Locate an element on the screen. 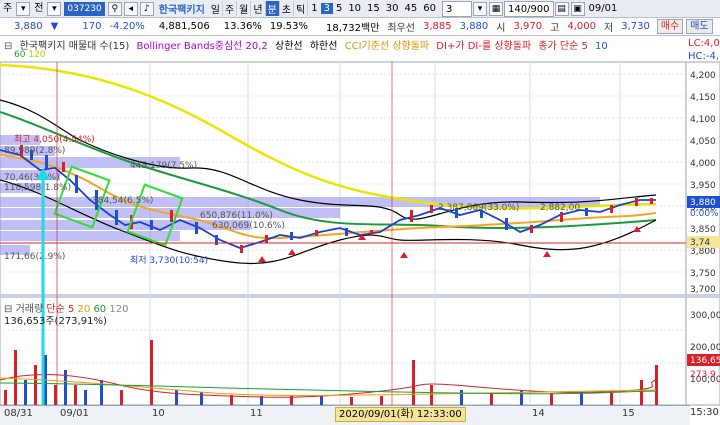 The width and height of the screenshot is (720, 425). volume-max-info: 136,653주(273,91%) is located at coordinates (55, 321).